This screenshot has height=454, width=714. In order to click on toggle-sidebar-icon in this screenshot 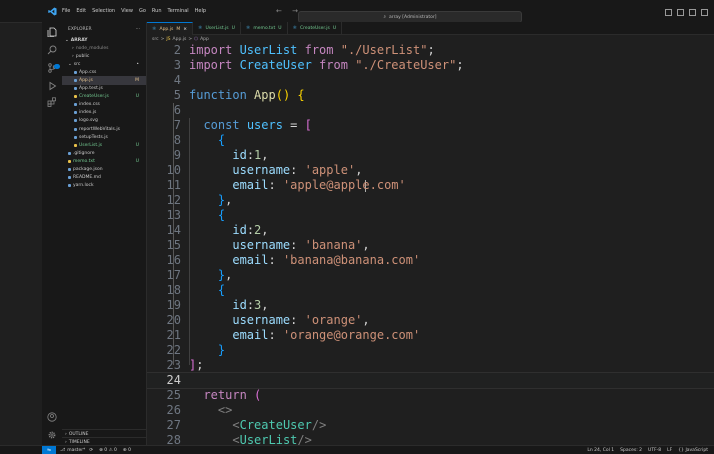, I will do `click(668, 12)`.